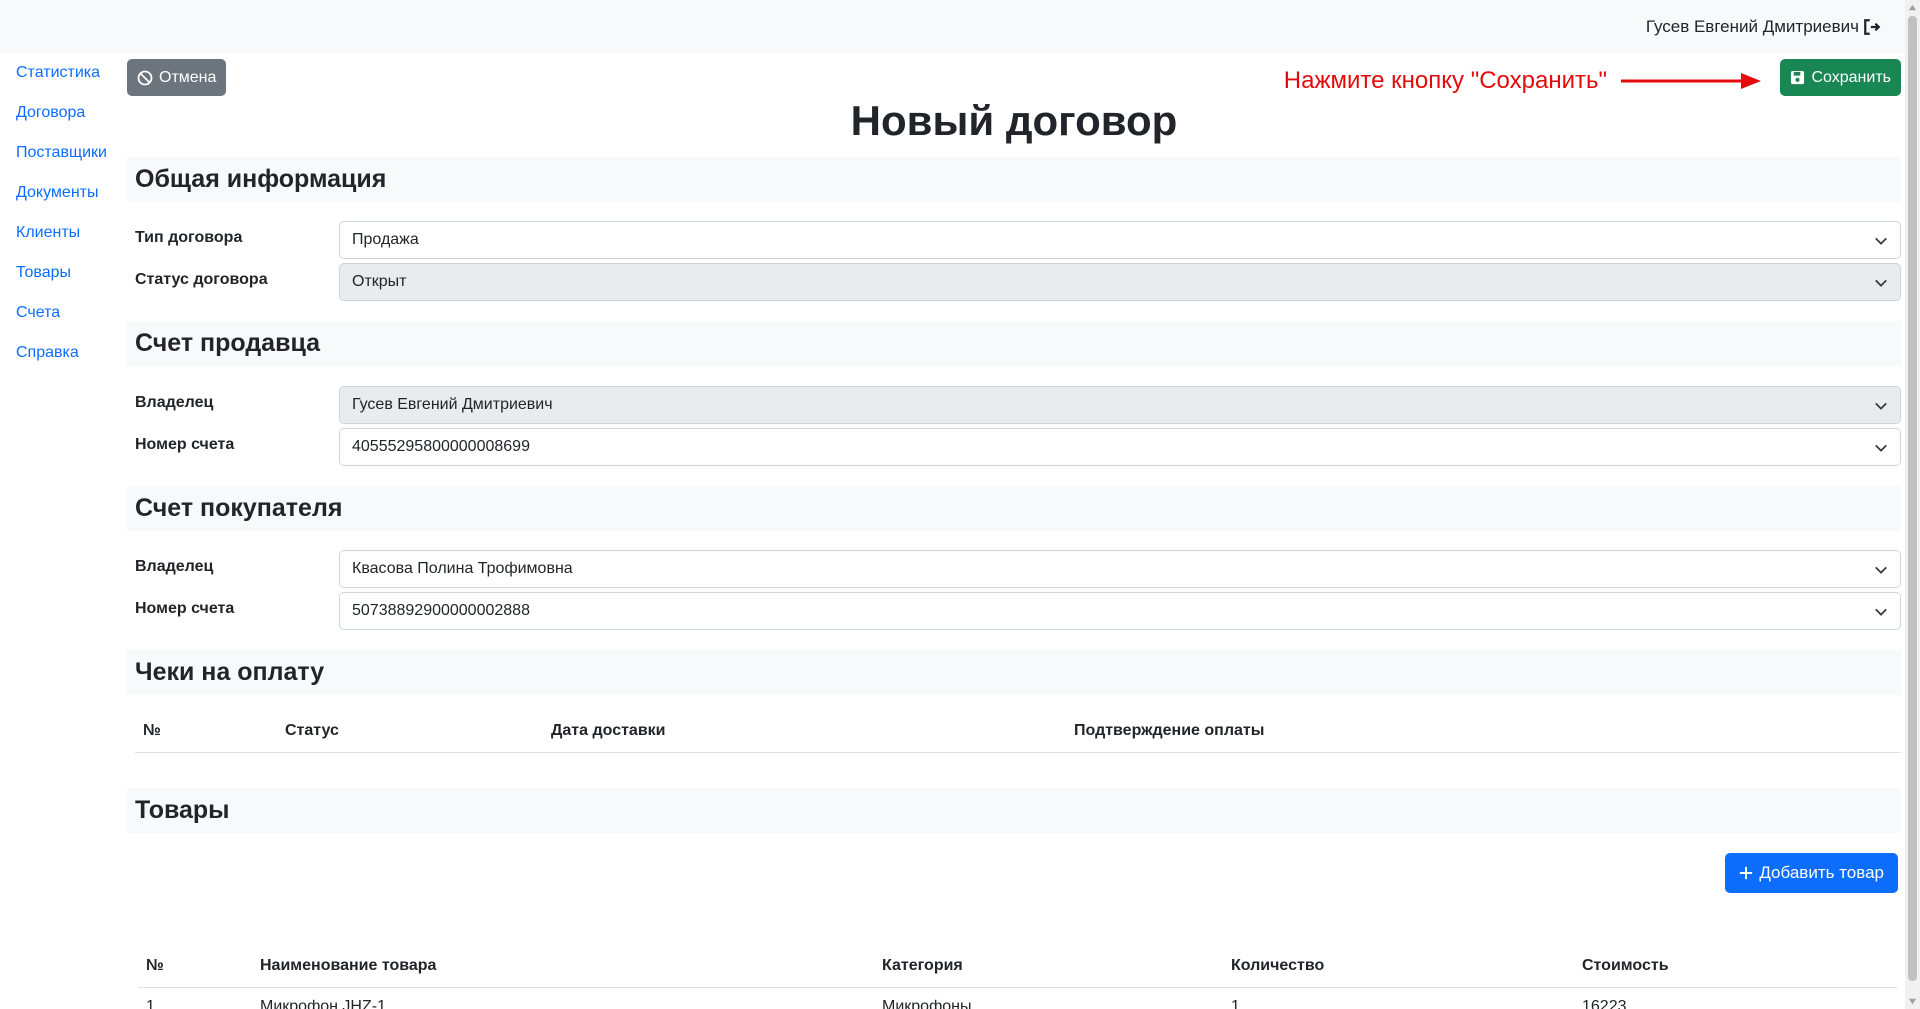  Describe the element at coordinates (1691, 81) in the screenshot. I see `arrow-right-icon` at that location.